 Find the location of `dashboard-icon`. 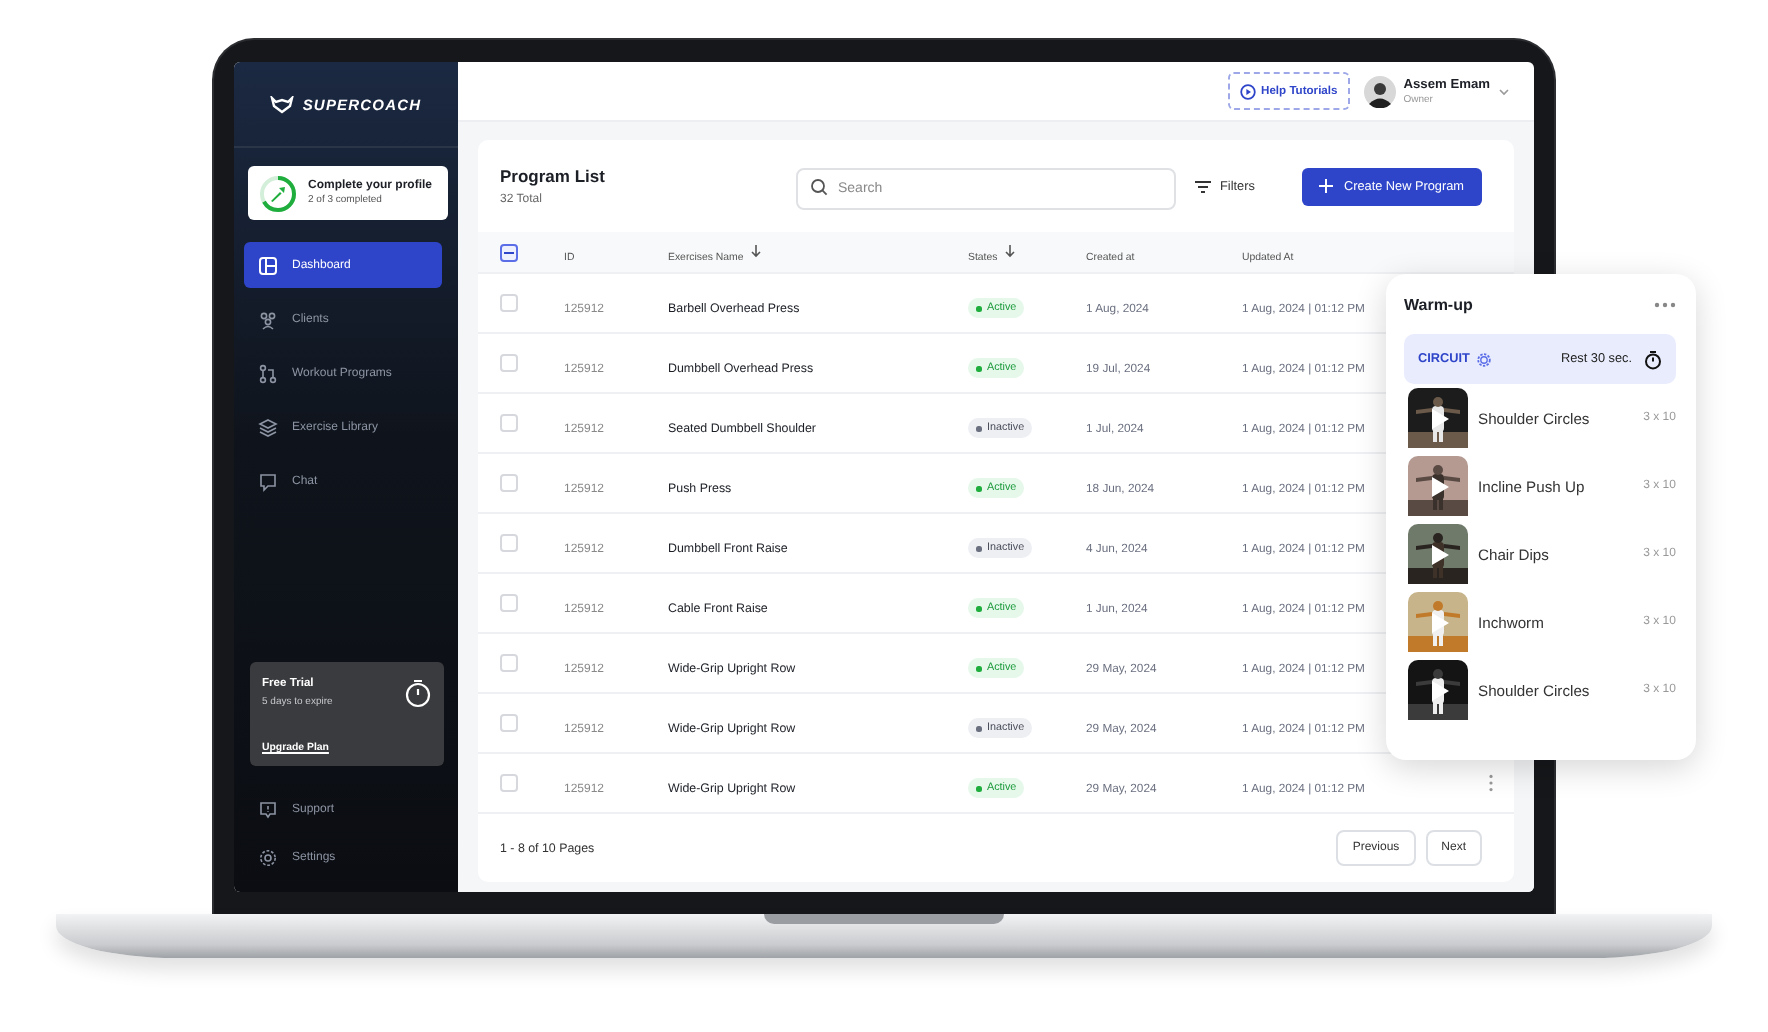

dashboard-icon is located at coordinates (268, 265).